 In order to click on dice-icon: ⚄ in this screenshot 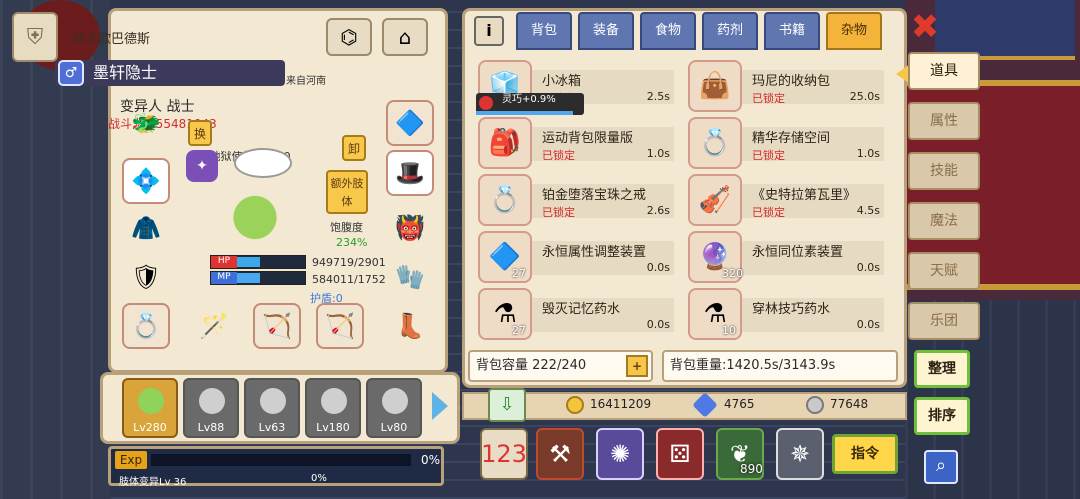, I will do `click(680, 454)`.